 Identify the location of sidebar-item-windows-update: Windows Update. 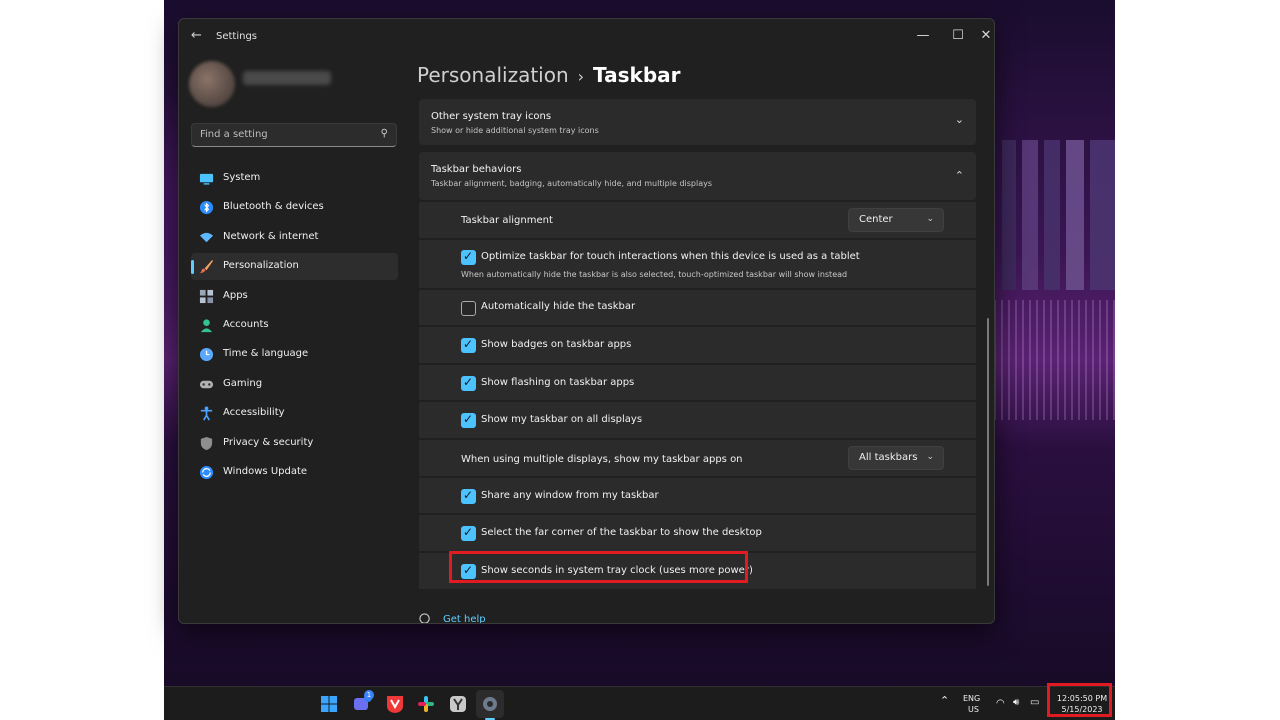
(294, 472).